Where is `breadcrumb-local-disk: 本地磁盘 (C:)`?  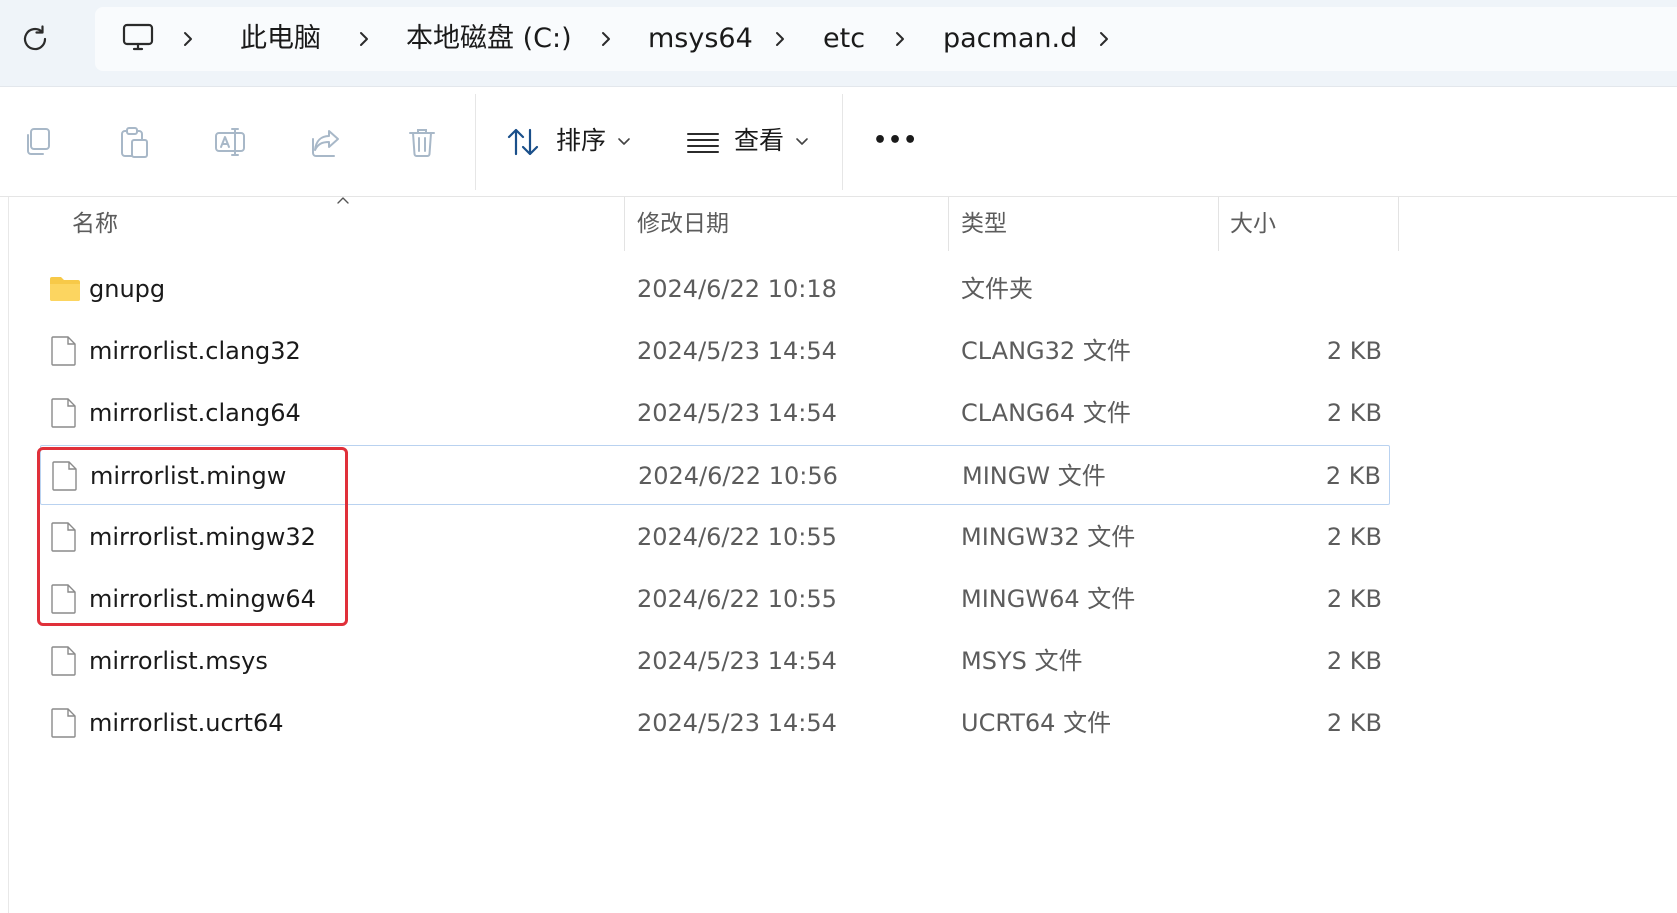 breadcrumb-local-disk: 本地磁盘 (C:) is located at coordinates (489, 39).